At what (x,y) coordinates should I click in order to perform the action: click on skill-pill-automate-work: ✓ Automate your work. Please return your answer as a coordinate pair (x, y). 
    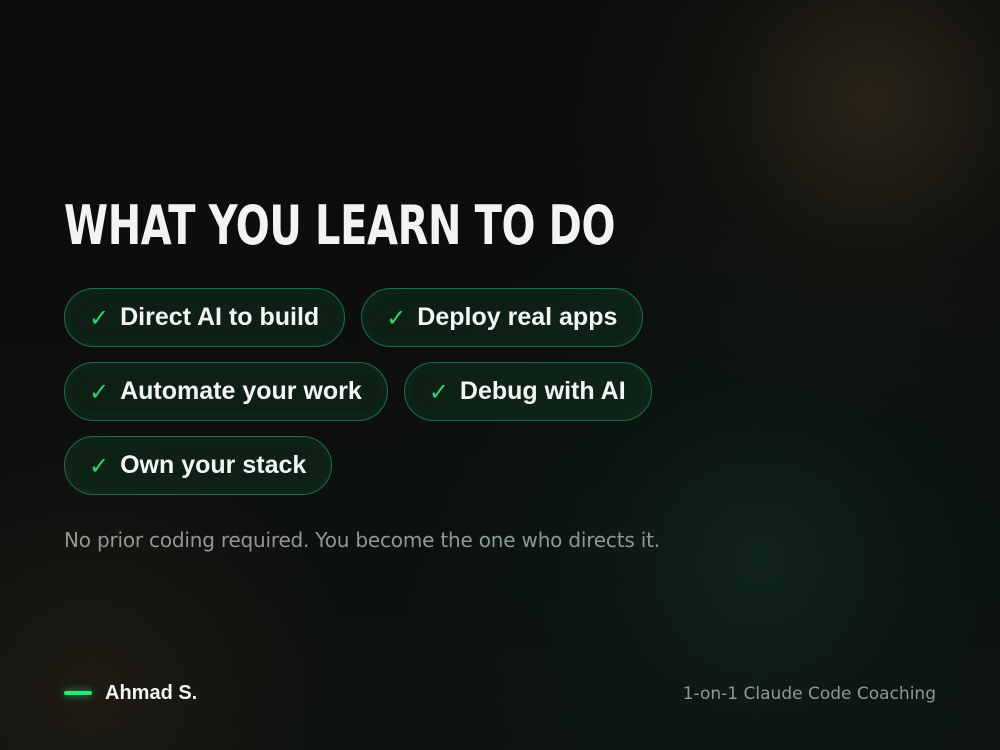
    Looking at the image, I should click on (226, 391).